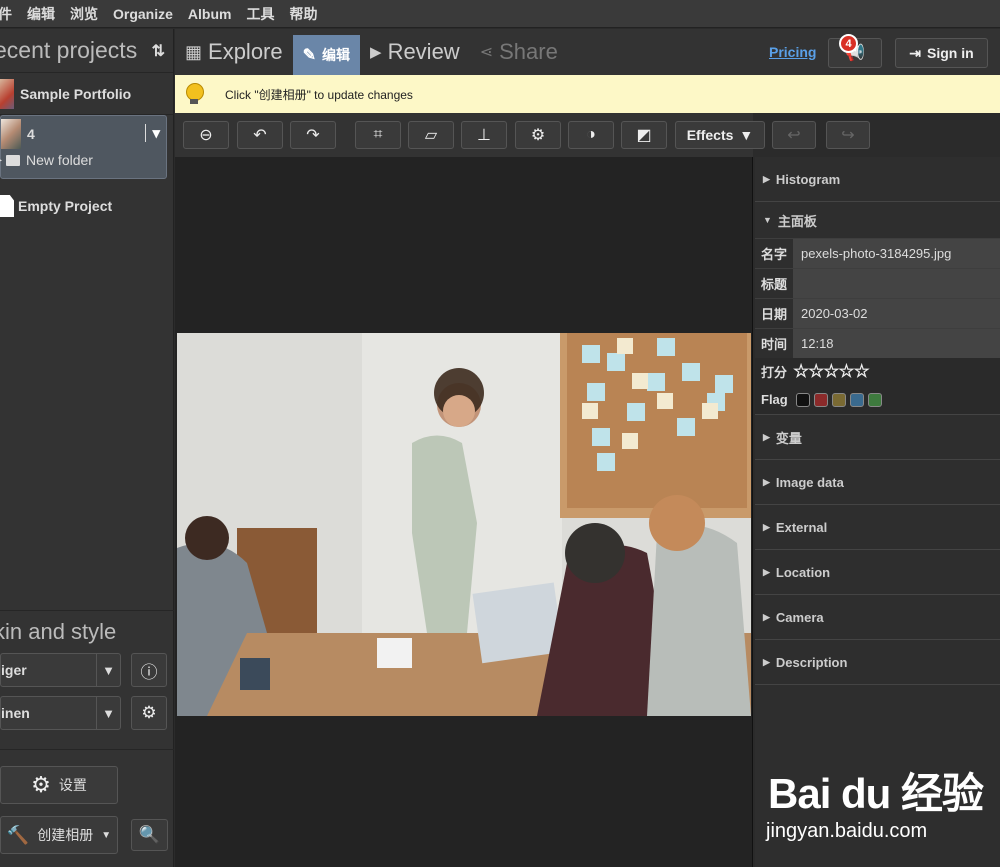 This screenshot has width=1000, height=867. What do you see at coordinates (7, 206) in the screenshot?
I see `document-icon` at bounding box center [7, 206].